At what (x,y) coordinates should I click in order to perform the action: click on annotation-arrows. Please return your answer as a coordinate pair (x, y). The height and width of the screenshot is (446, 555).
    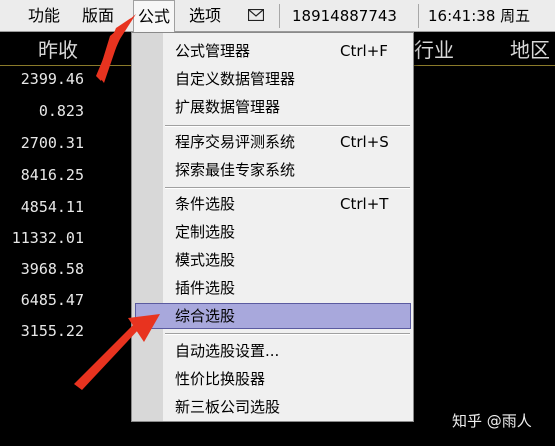
    Looking at the image, I should click on (117, 202).